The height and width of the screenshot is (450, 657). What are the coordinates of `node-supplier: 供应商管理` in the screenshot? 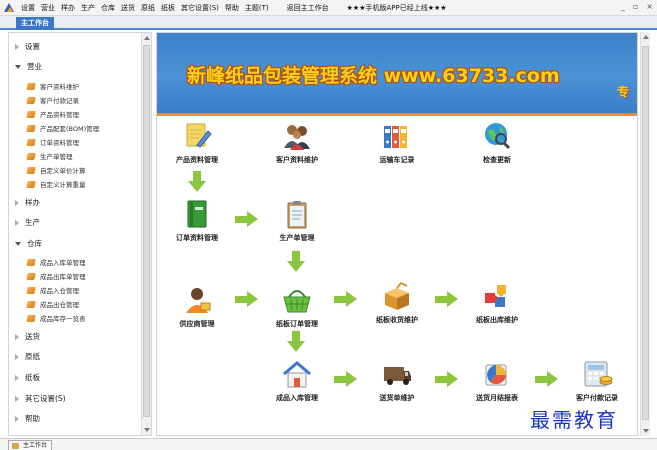 It's located at (197, 307).